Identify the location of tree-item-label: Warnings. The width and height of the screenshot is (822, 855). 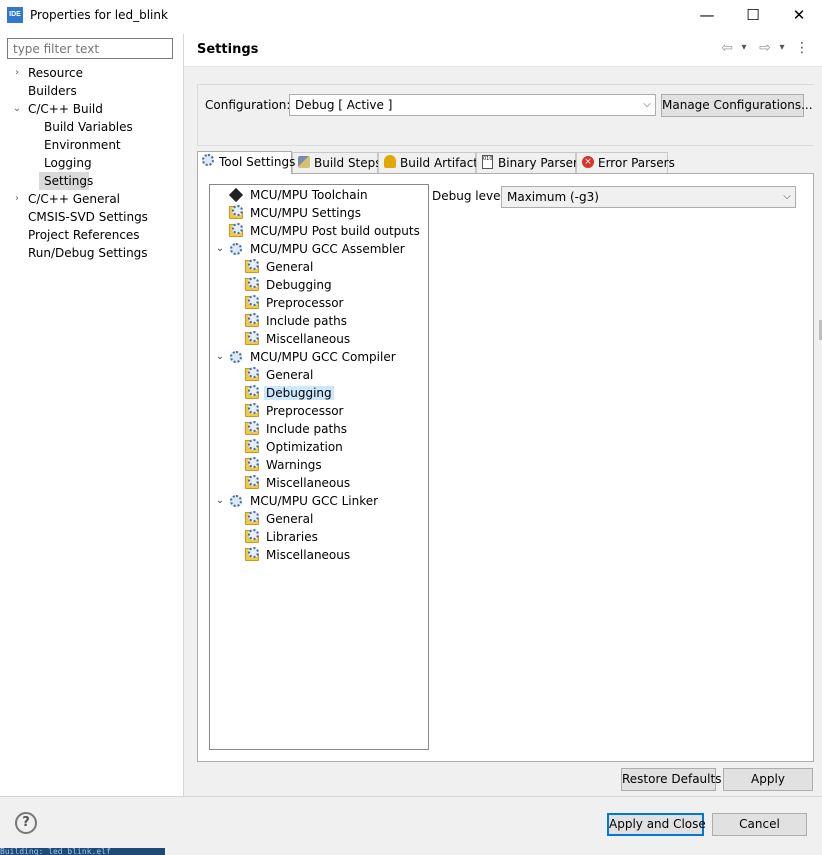
(294, 465).